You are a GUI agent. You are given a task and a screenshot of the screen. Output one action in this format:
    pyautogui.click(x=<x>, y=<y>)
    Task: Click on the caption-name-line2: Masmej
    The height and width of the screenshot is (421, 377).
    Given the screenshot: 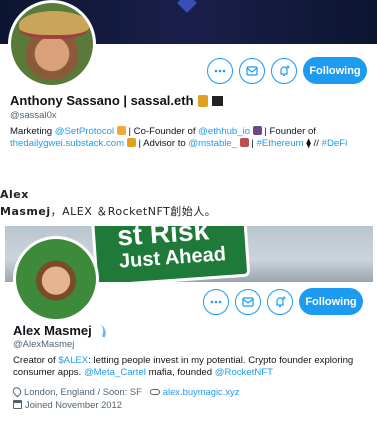 What is the action you would take?
    pyautogui.click(x=25, y=211)
    